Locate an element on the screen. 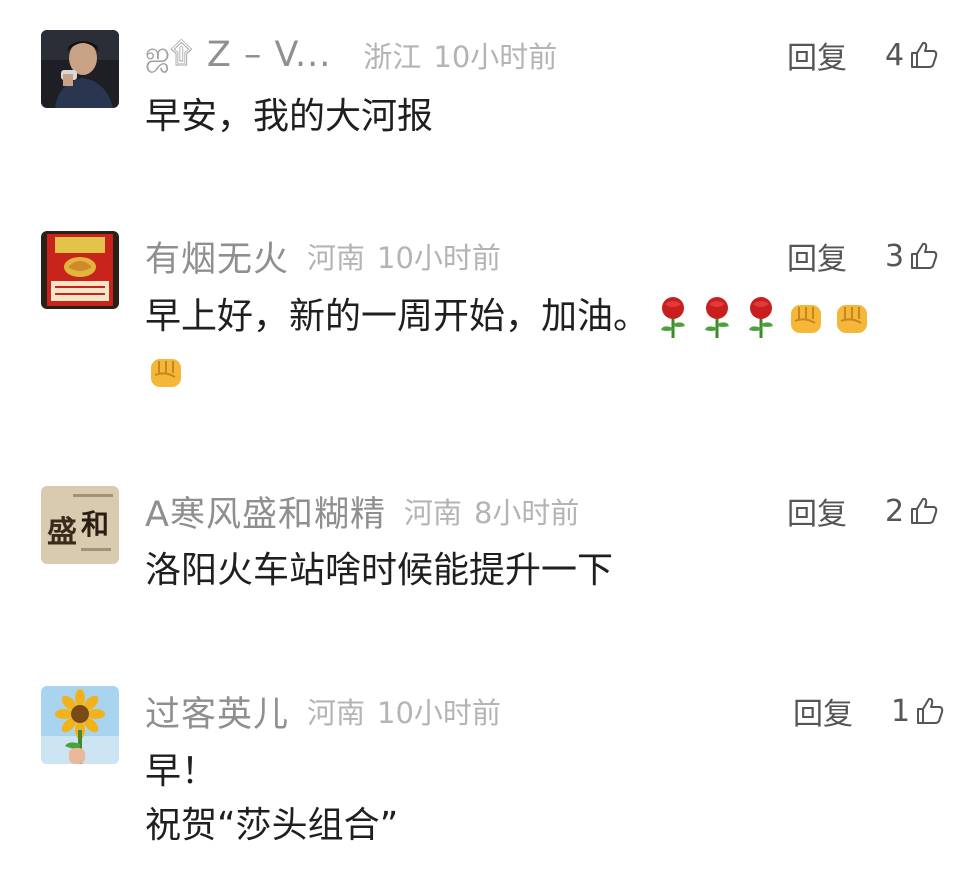 The height and width of the screenshot is (871, 960). username-decoration: ஜ۩ is located at coordinates (169, 53).